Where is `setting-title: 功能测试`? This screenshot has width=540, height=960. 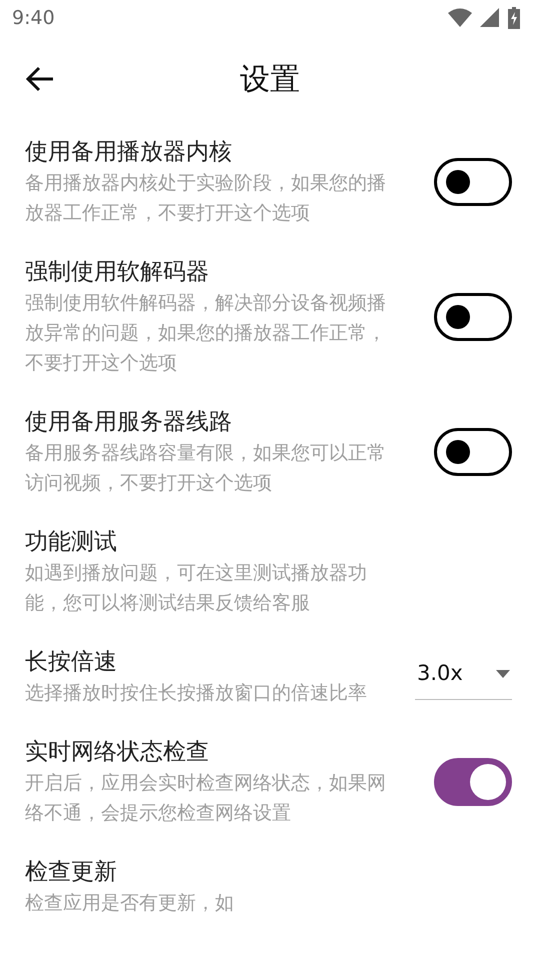 setting-title: 功能测试 is located at coordinates (71, 542).